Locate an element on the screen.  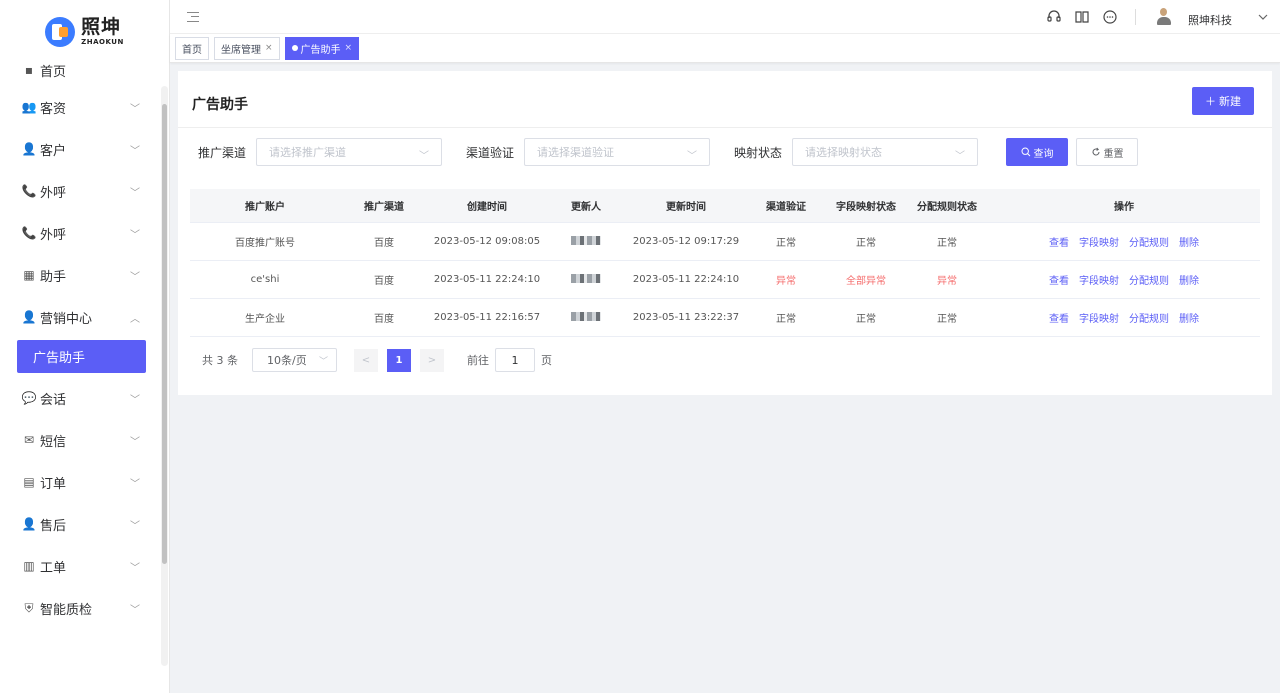
top-header: 照坤科技 is located at coordinates (725, 17).